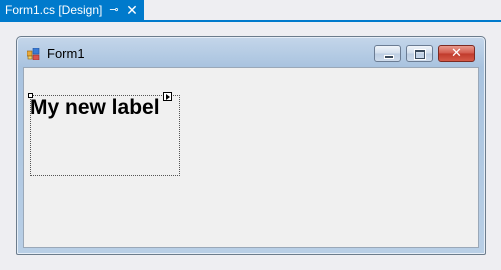  I want to click on maximize-button, so click(419, 53).